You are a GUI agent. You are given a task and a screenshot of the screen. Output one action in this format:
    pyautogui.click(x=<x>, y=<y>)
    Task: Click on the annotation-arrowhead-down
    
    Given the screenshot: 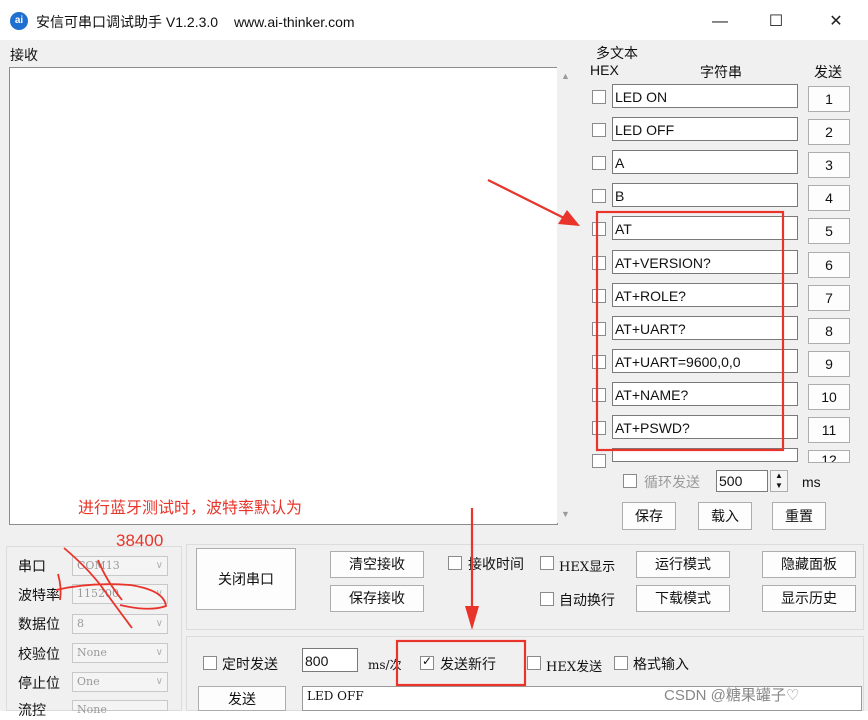 What is the action you would take?
    pyautogui.click(x=472, y=618)
    